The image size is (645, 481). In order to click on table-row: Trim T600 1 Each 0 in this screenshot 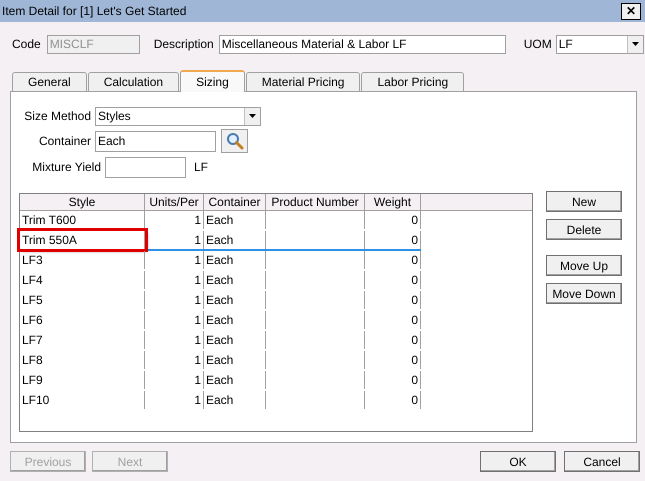, I will do `click(220, 221)`.